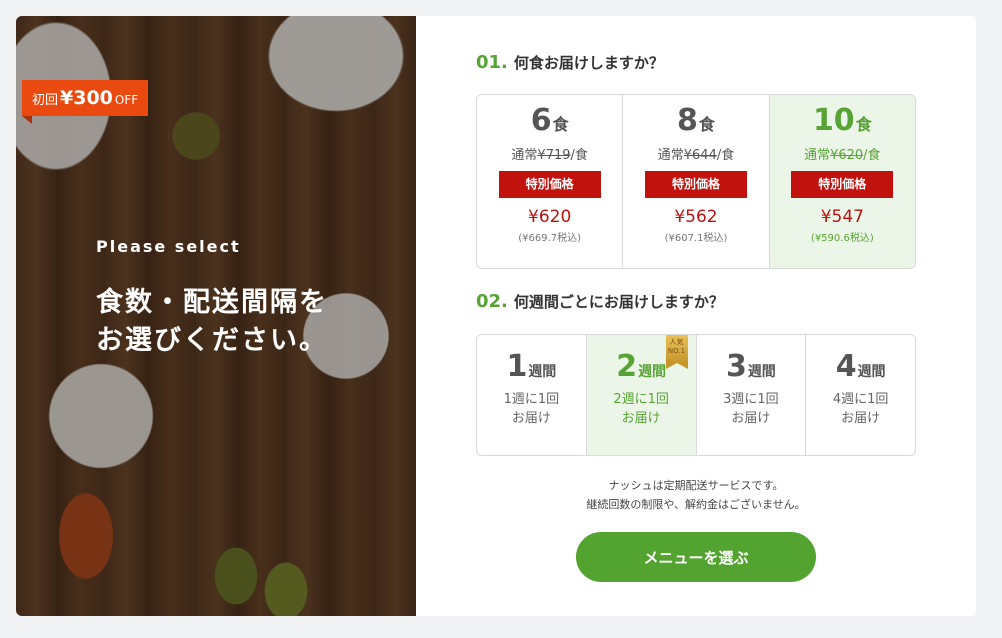 This screenshot has width=1002, height=638. What do you see at coordinates (687, 120) in the screenshot?
I see `meal-count: 8` at bounding box center [687, 120].